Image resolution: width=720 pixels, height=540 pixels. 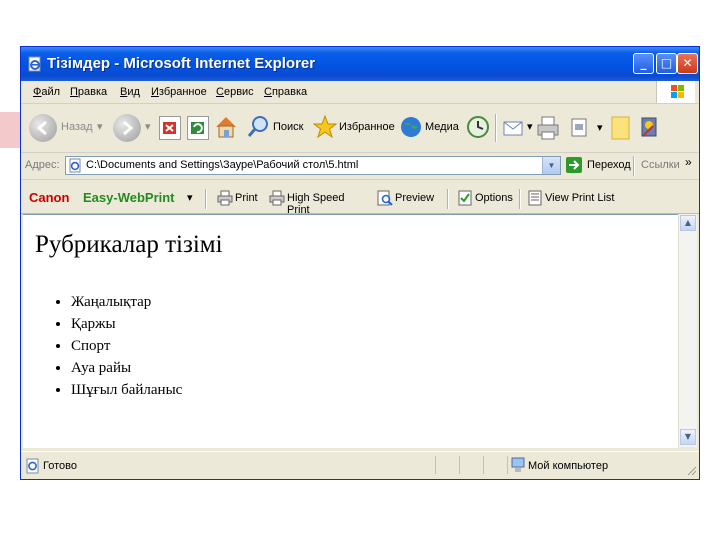 I want to click on easy-webprint-menu: Easy-WebPrint, so click(x=129, y=197).